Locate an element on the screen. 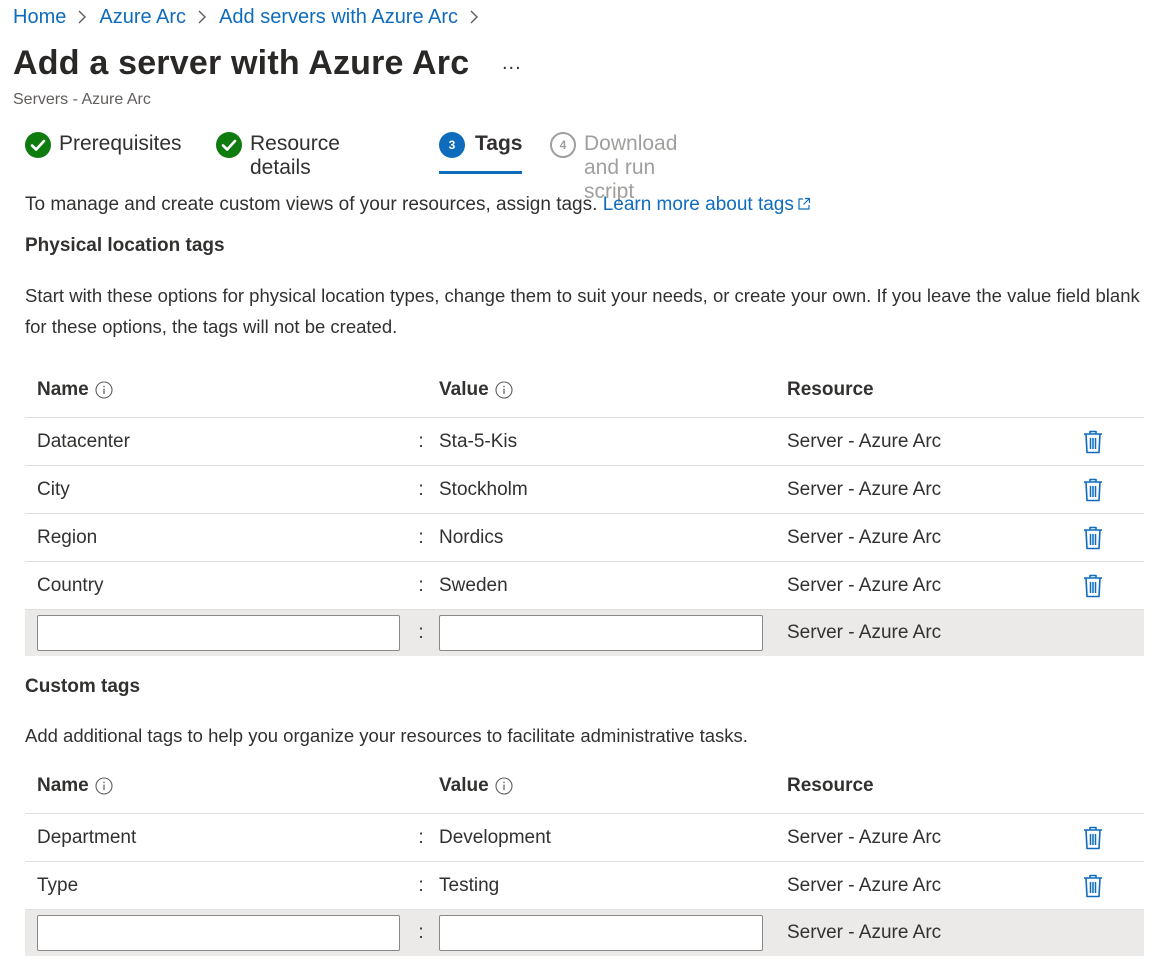  external-link-icon is located at coordinates (804, 203).